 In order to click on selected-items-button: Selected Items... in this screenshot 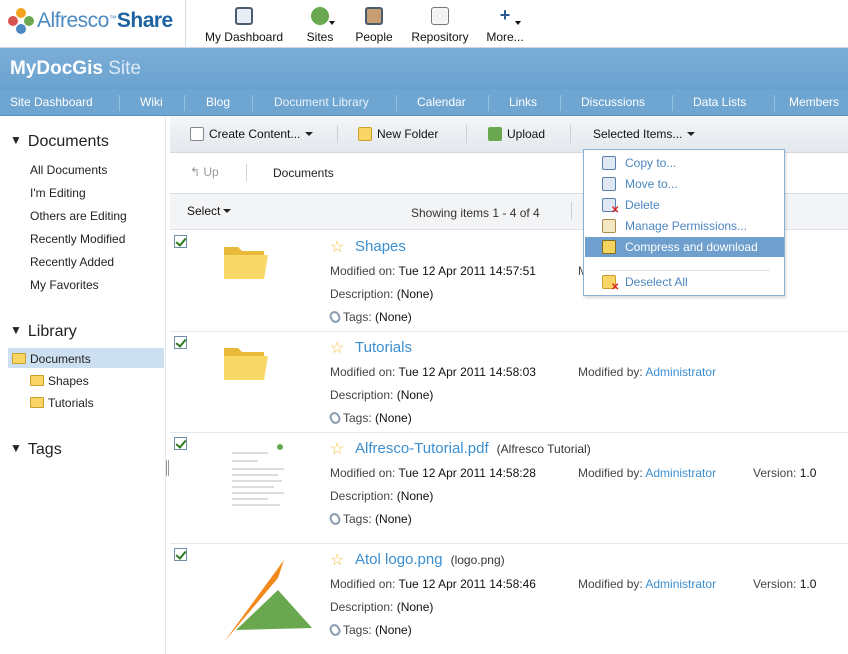, I will do `click(644, 134)`.